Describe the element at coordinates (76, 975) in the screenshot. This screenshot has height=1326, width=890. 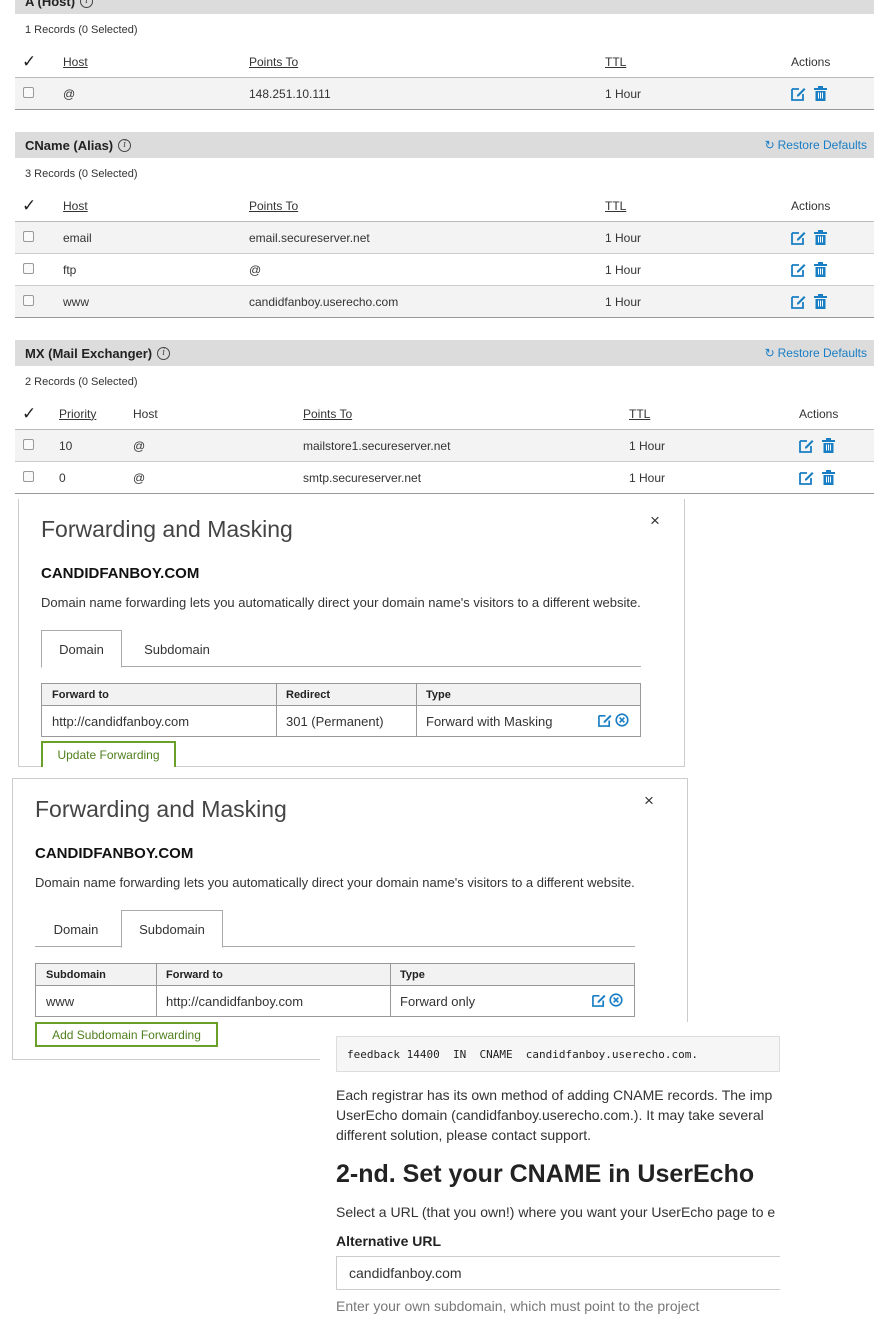
I see `subdomain-header: Subdomain` at that location.